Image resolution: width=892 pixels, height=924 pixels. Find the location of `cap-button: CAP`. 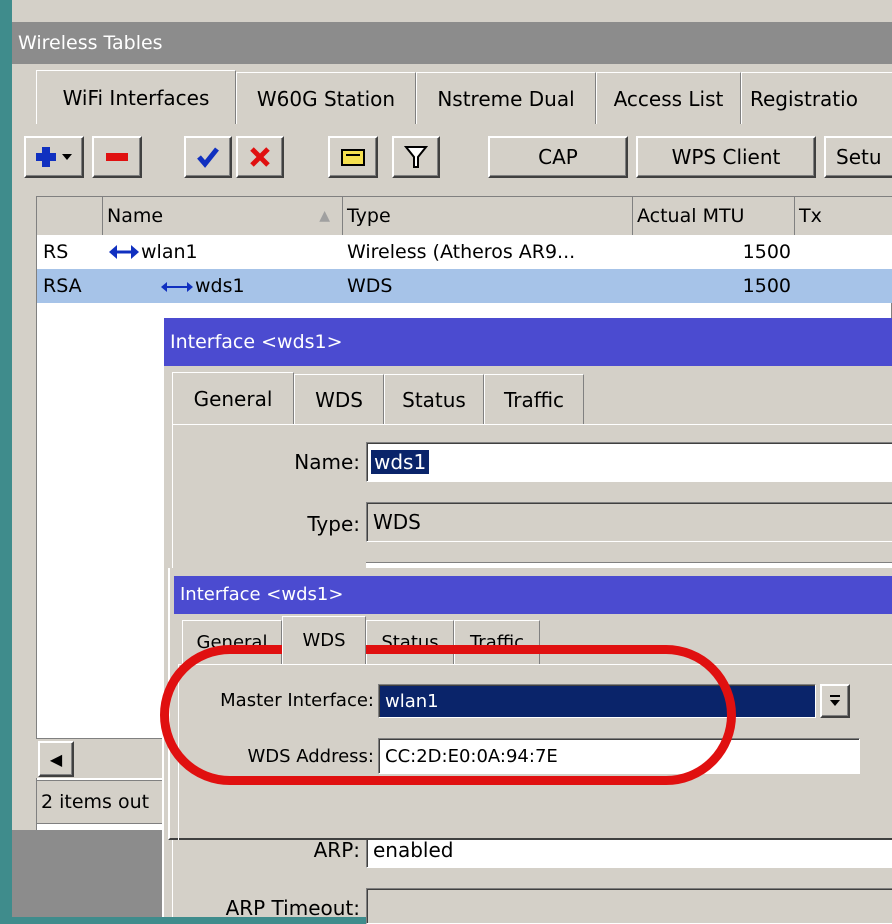

cap-button: CAP is located at coordinates (558, 157).